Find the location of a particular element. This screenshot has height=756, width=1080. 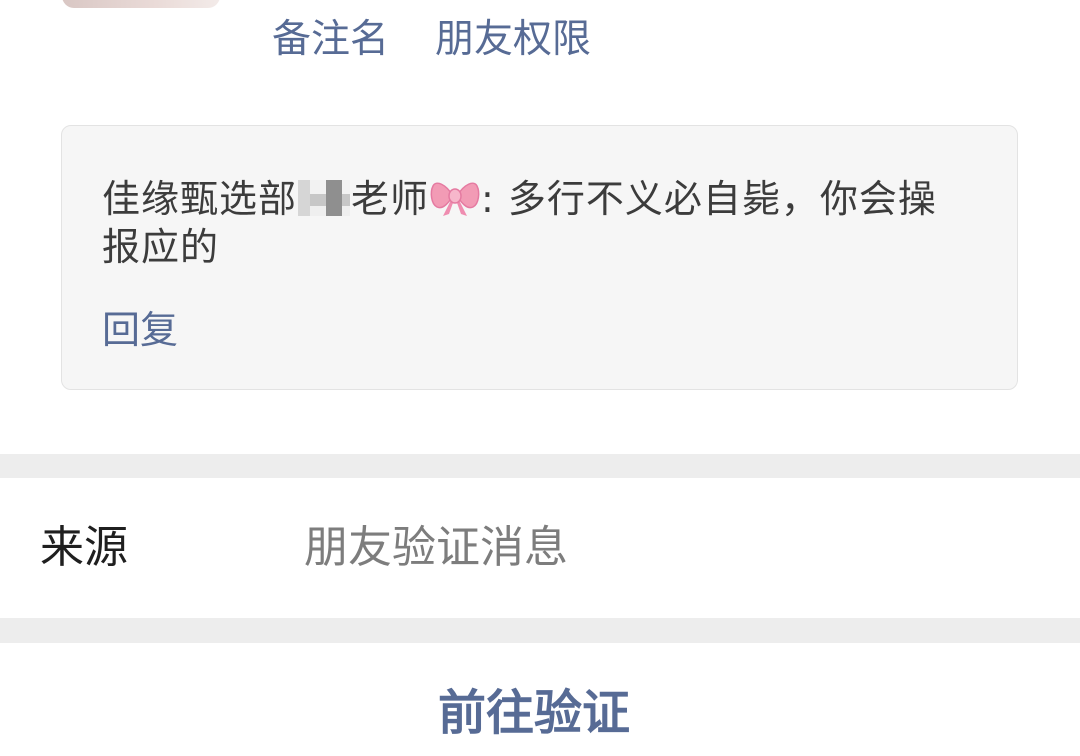

sender-name-prefix: 佳缘甄选部 is located at coordinates (200, 199).